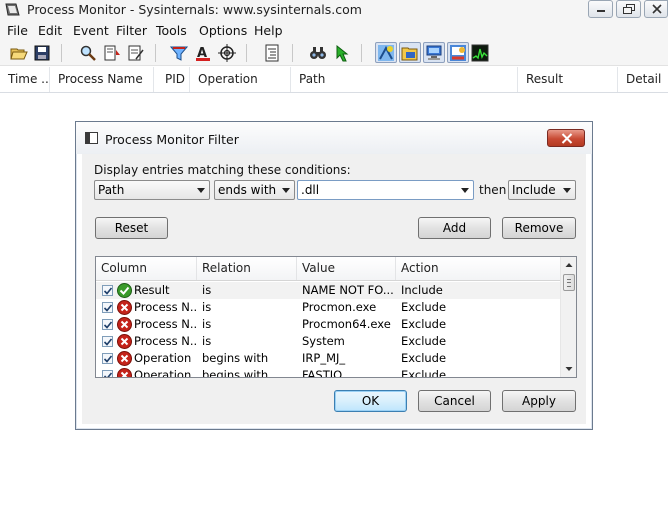 The width and height of the screenshot is (668, 530). What do you see at coordinates (254, 190) in the screenshot?
I see `relation-select: ends with` at bounding box center [254, 190].